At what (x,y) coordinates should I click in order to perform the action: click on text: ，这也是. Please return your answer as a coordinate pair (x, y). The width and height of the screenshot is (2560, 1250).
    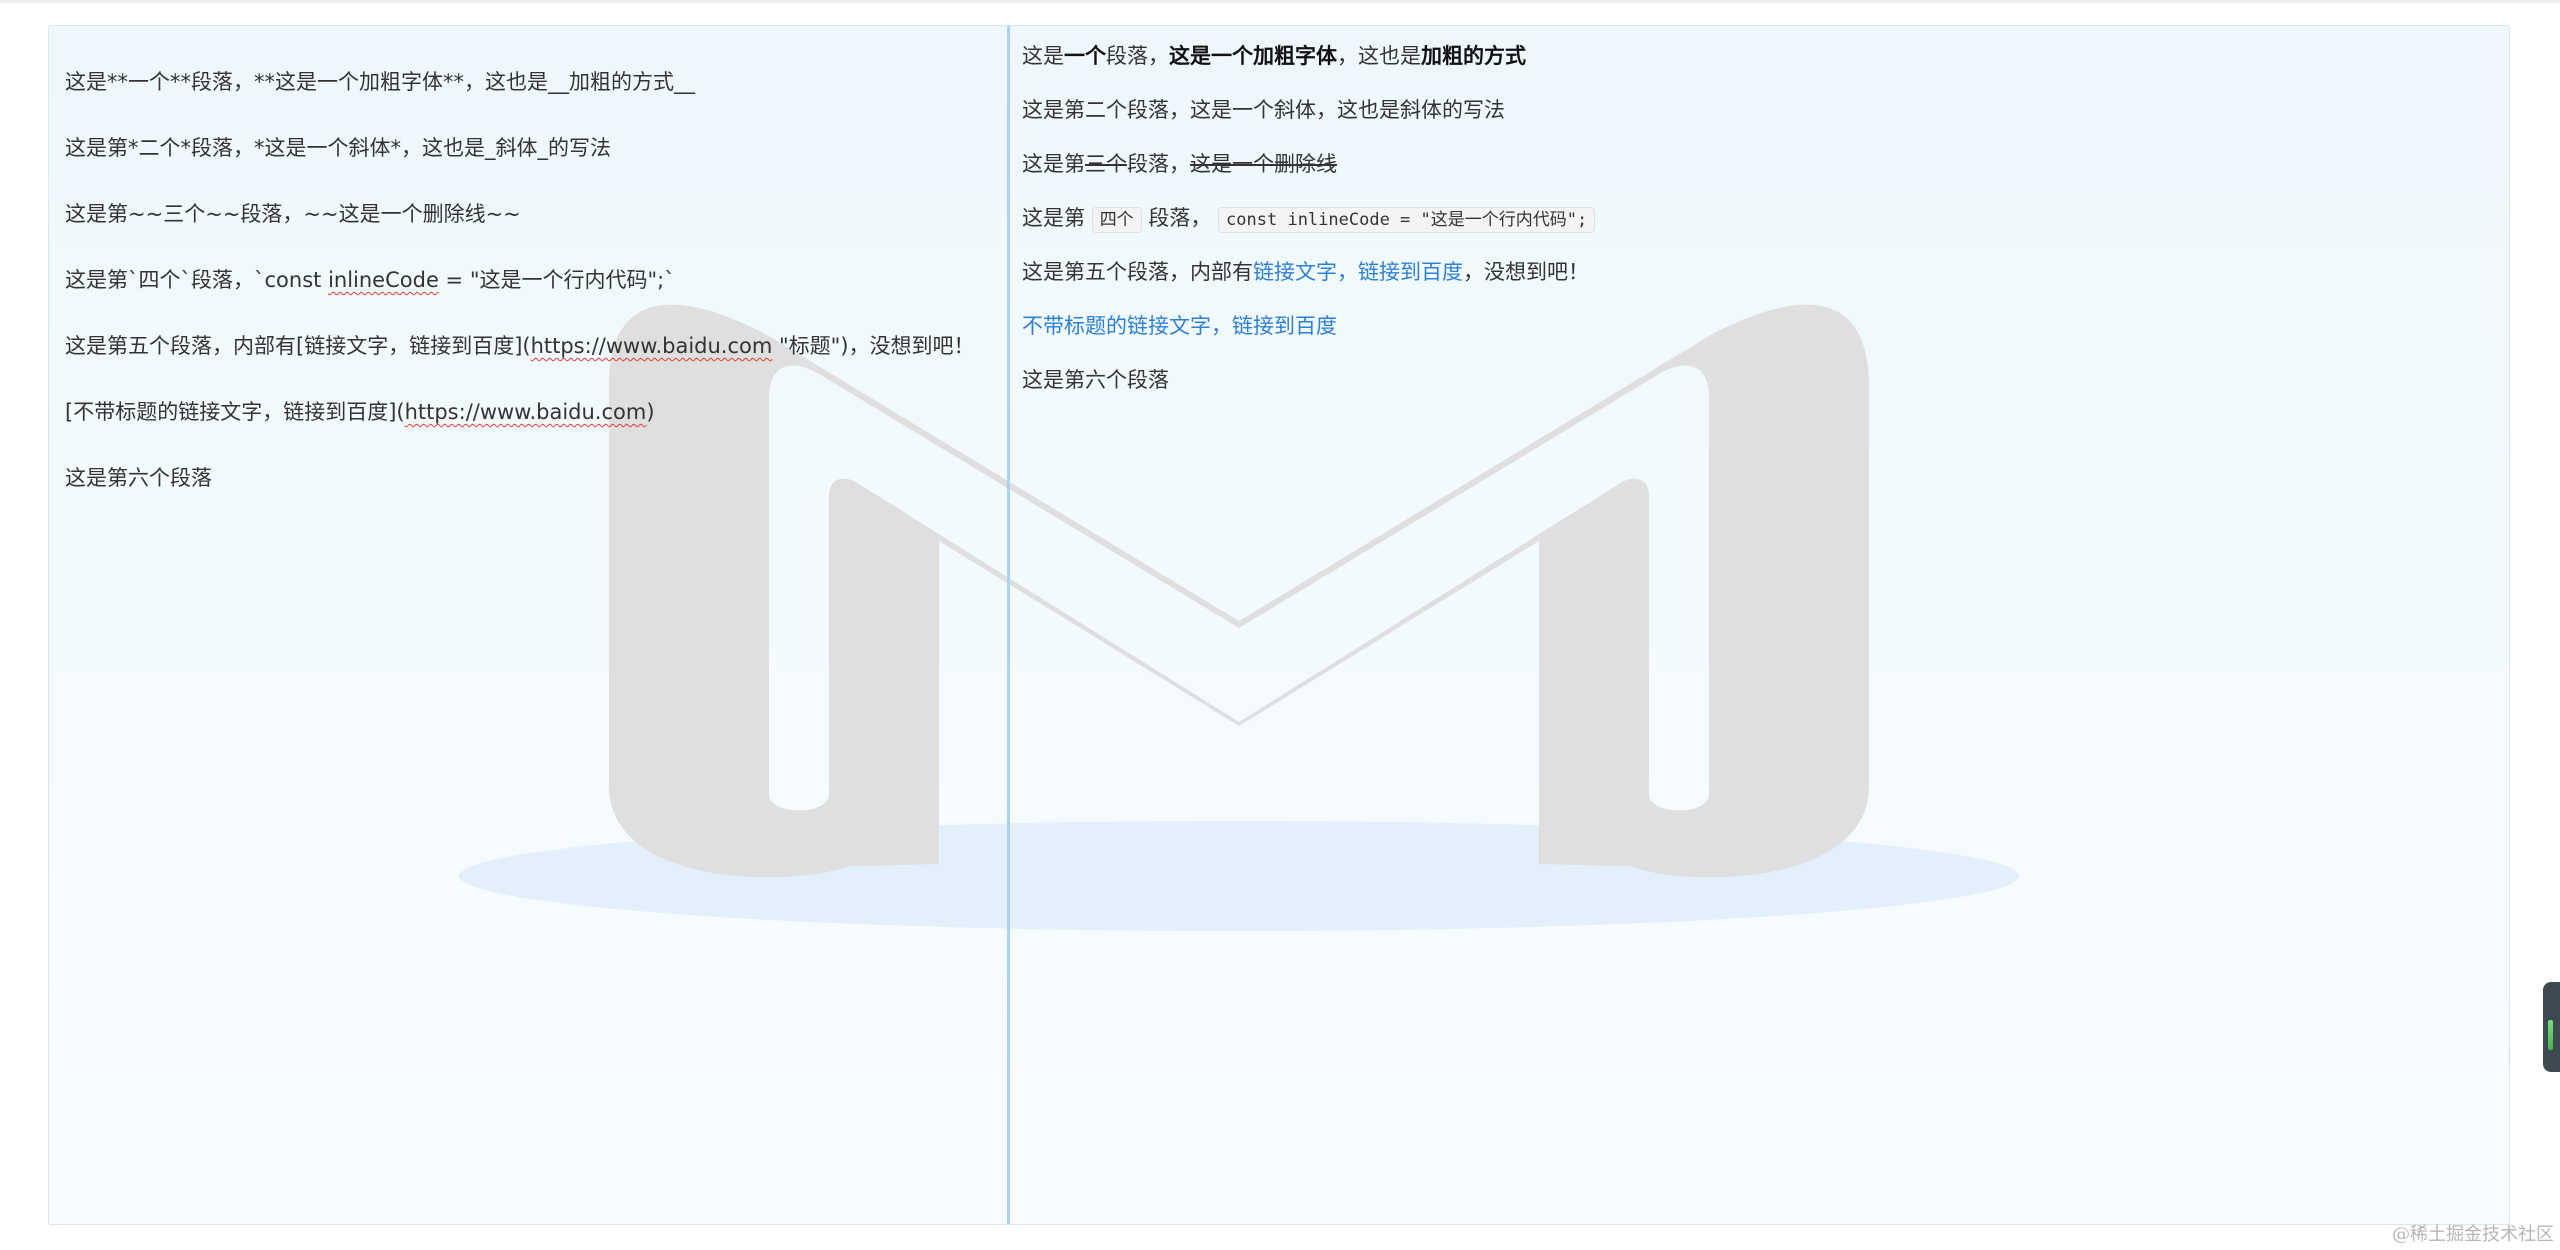
    Looking at the image, I should click on (1379, 56).